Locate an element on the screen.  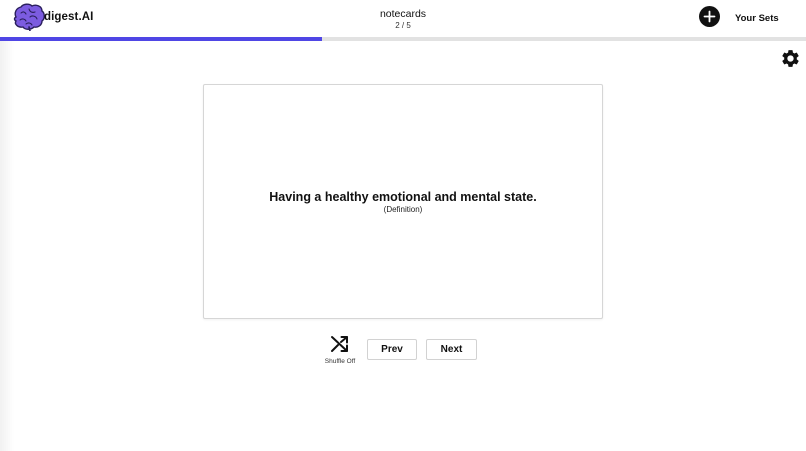
card-side-label: (Definition) is located at coordinates (403, 209).